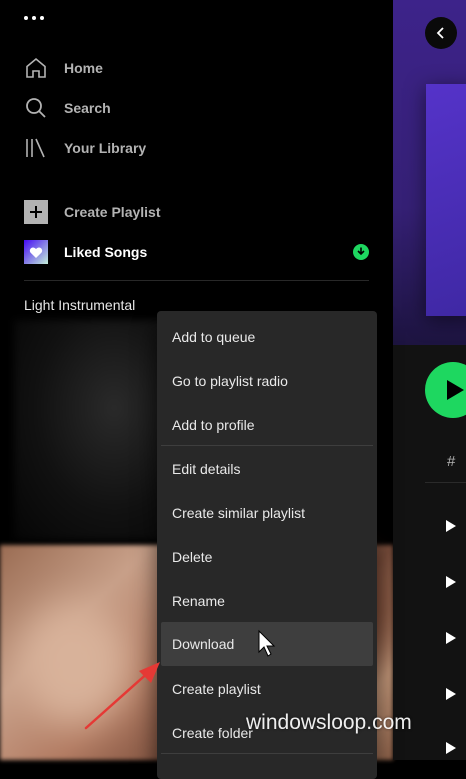  I want to click on menu-item-add-to-profile: Add to profile, so click(267, 425).